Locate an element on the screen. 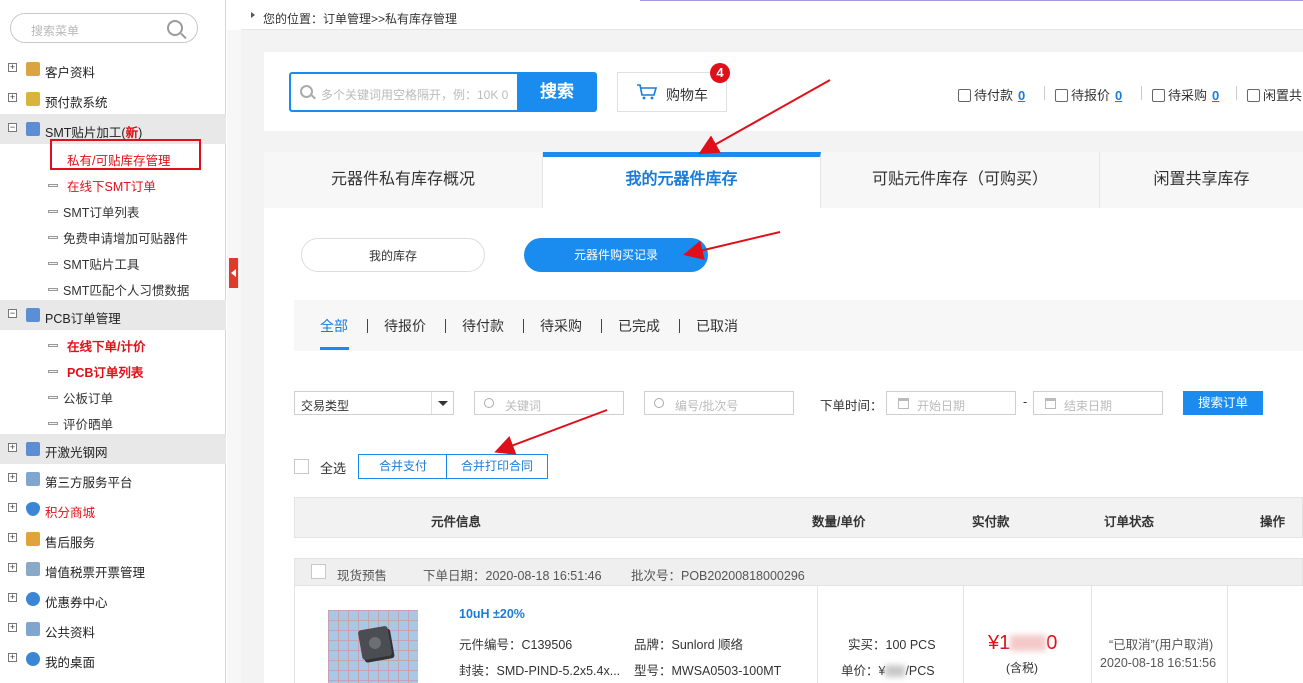 The height and width of the screenshot is (683, 1303). unit-price-suffix: /PCS is located at coordinates (920, 671).